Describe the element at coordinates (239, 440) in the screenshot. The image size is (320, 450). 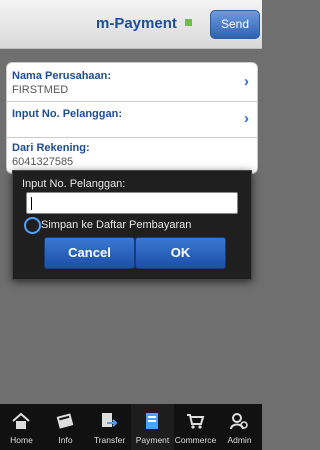
I see `tab-label: Admin` at that location.